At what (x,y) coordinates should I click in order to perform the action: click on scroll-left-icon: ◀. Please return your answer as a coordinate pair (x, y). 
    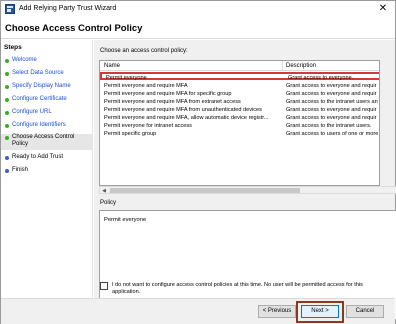
    Looking at the image, I should click on (104, 191).